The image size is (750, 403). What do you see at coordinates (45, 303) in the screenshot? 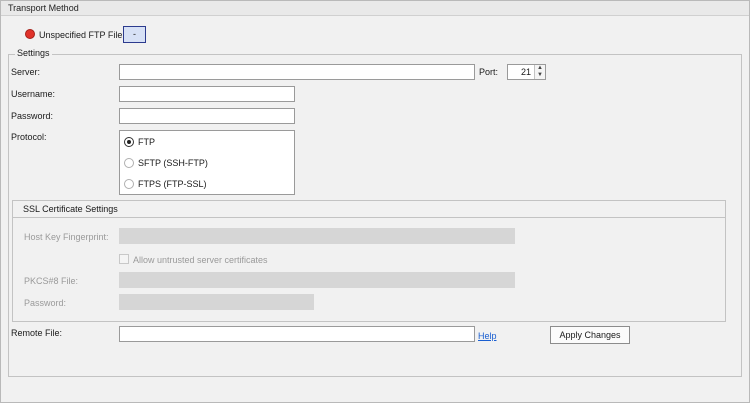
I see `ssl-password-label: Password:` at bounding box center [45, 303].